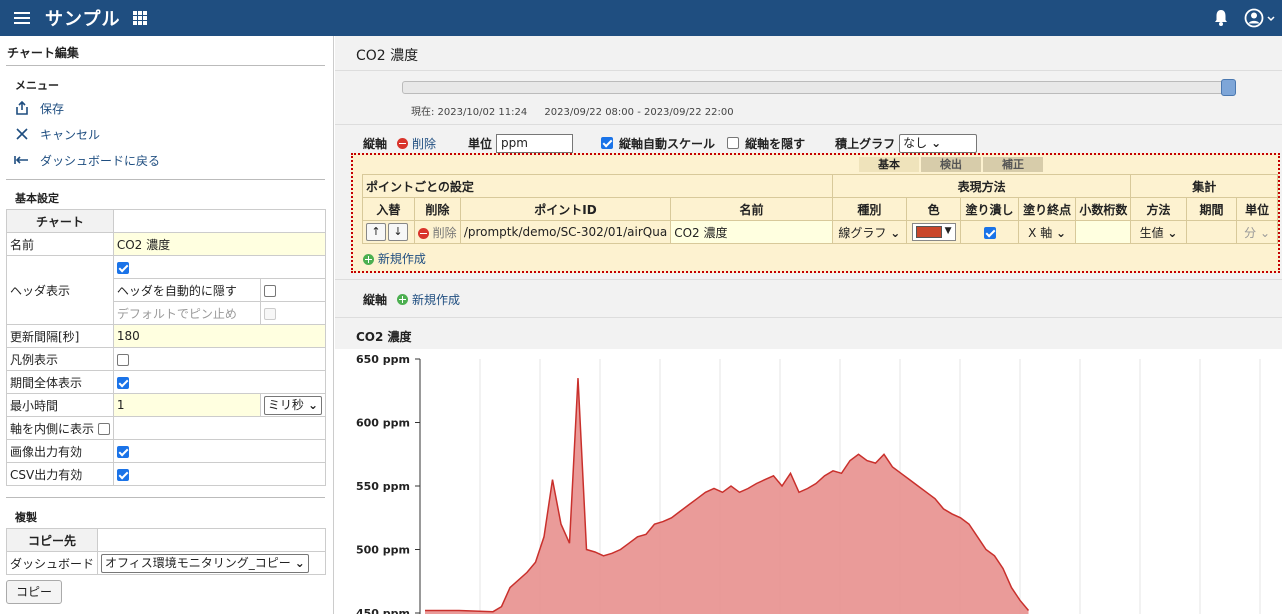 This screenshot has height=614, width=1282. Describe the element at coordinates (383, 550) in the screenshot. I see `y-tick-label: 500 ppm` at that location.